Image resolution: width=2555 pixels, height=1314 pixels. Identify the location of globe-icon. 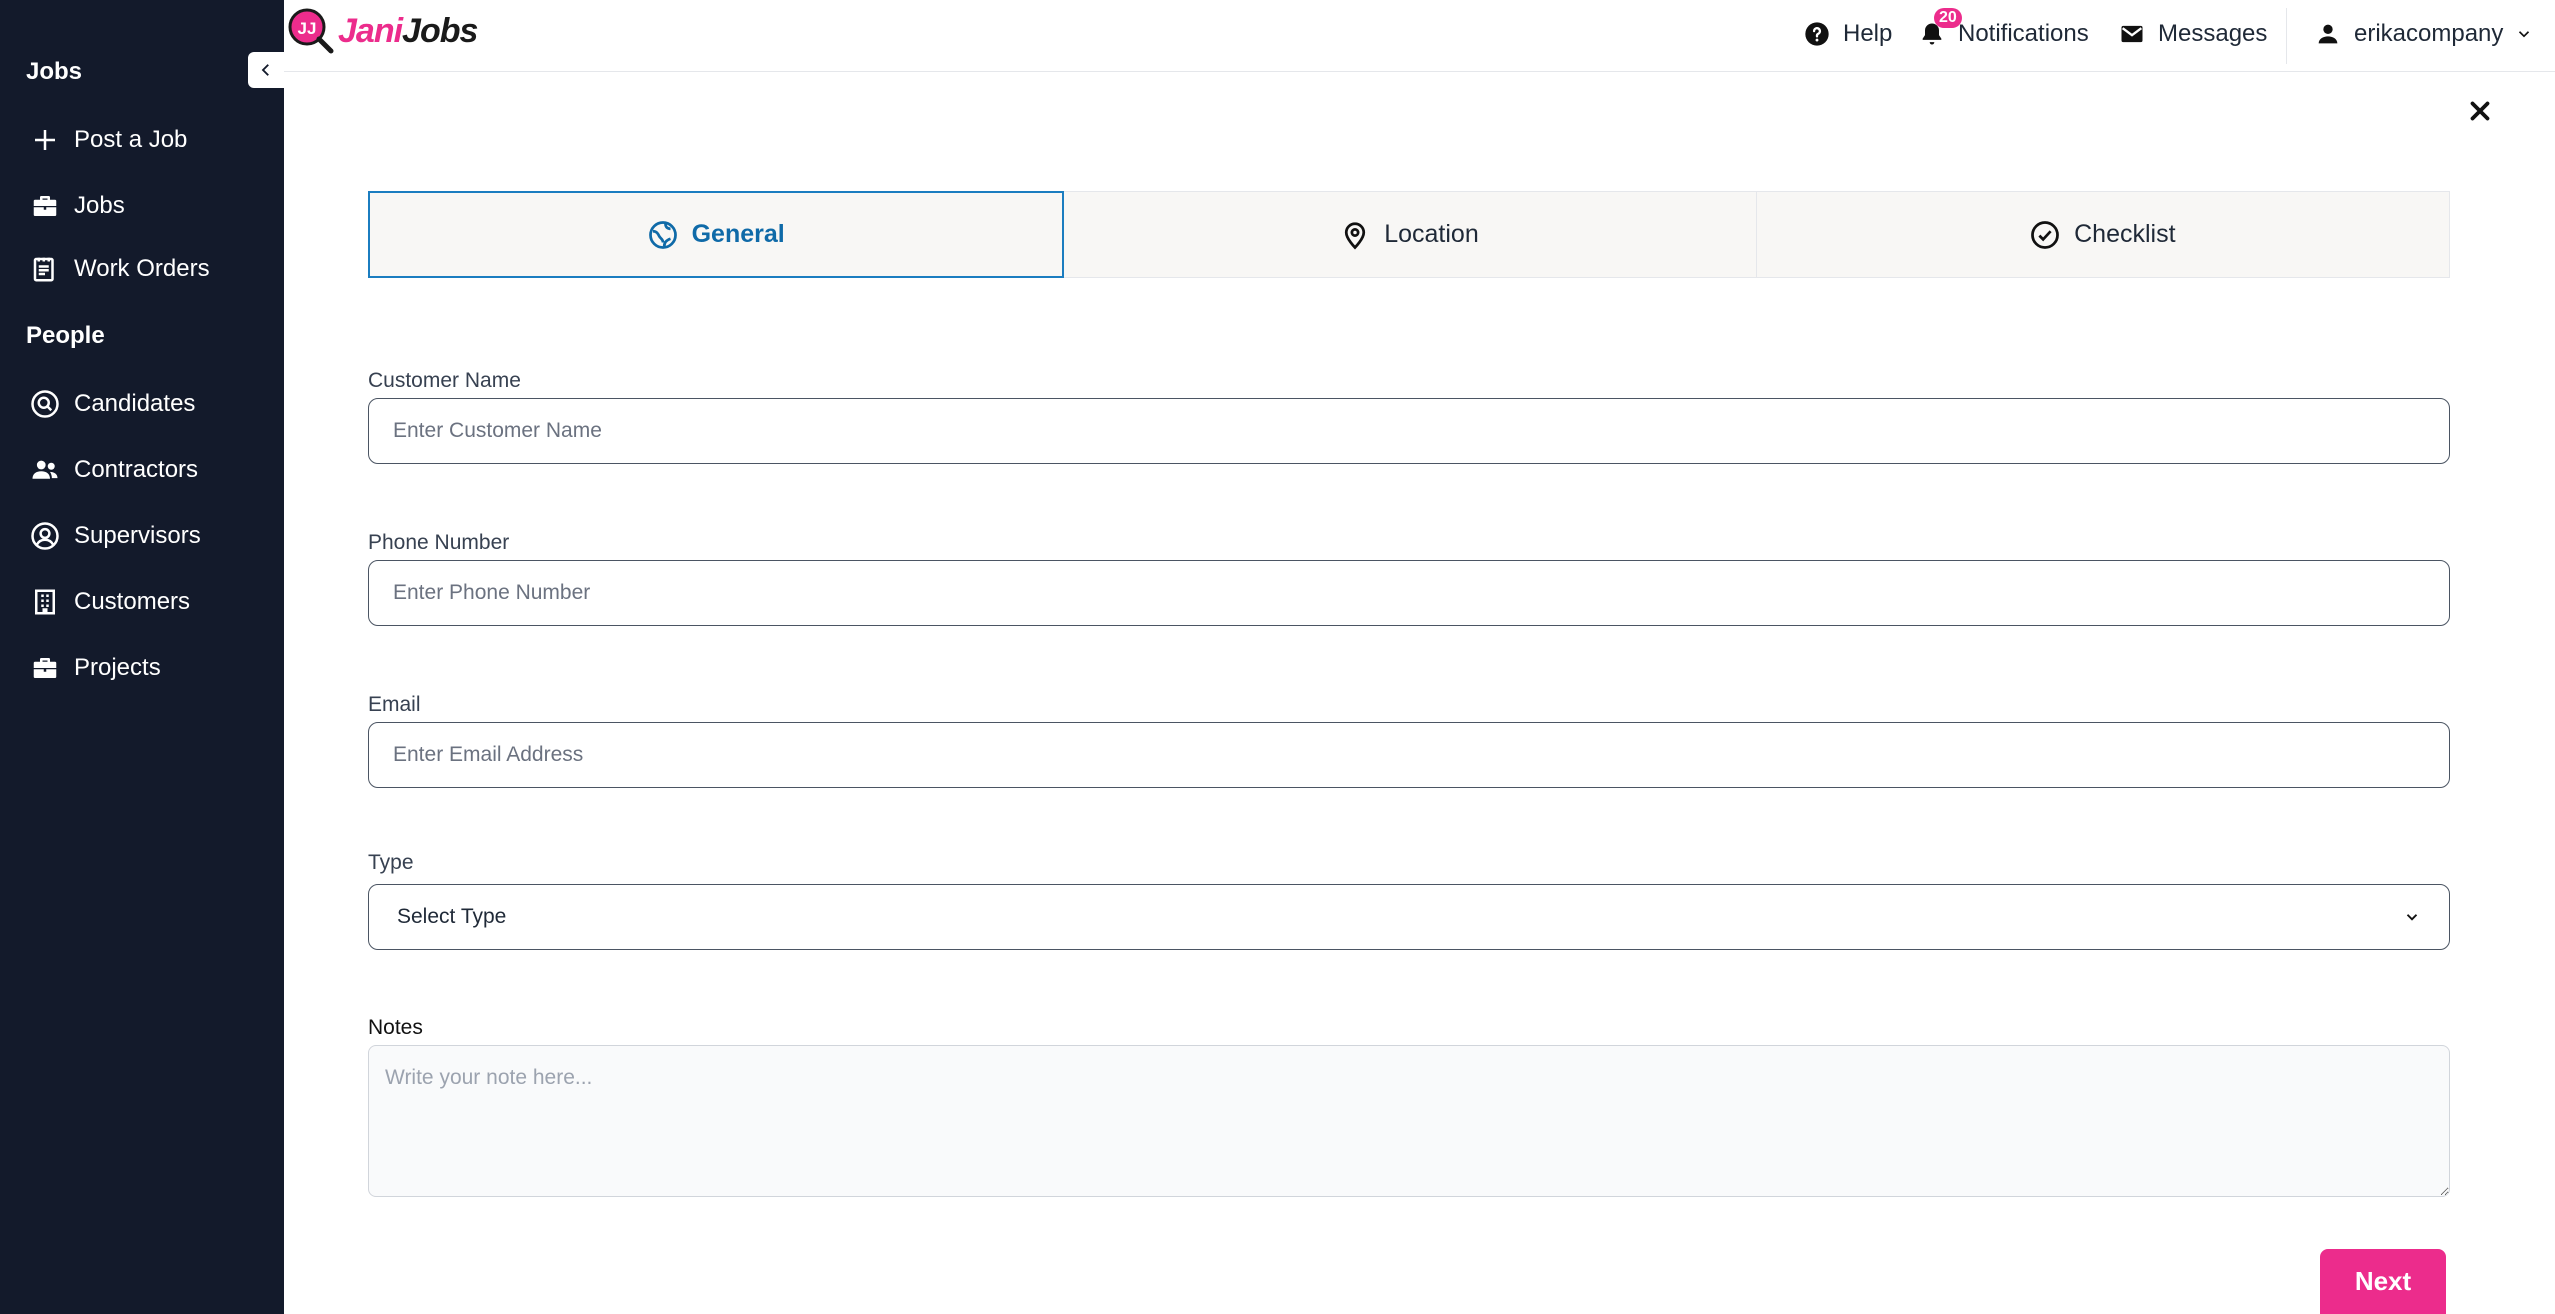
(662, 234).